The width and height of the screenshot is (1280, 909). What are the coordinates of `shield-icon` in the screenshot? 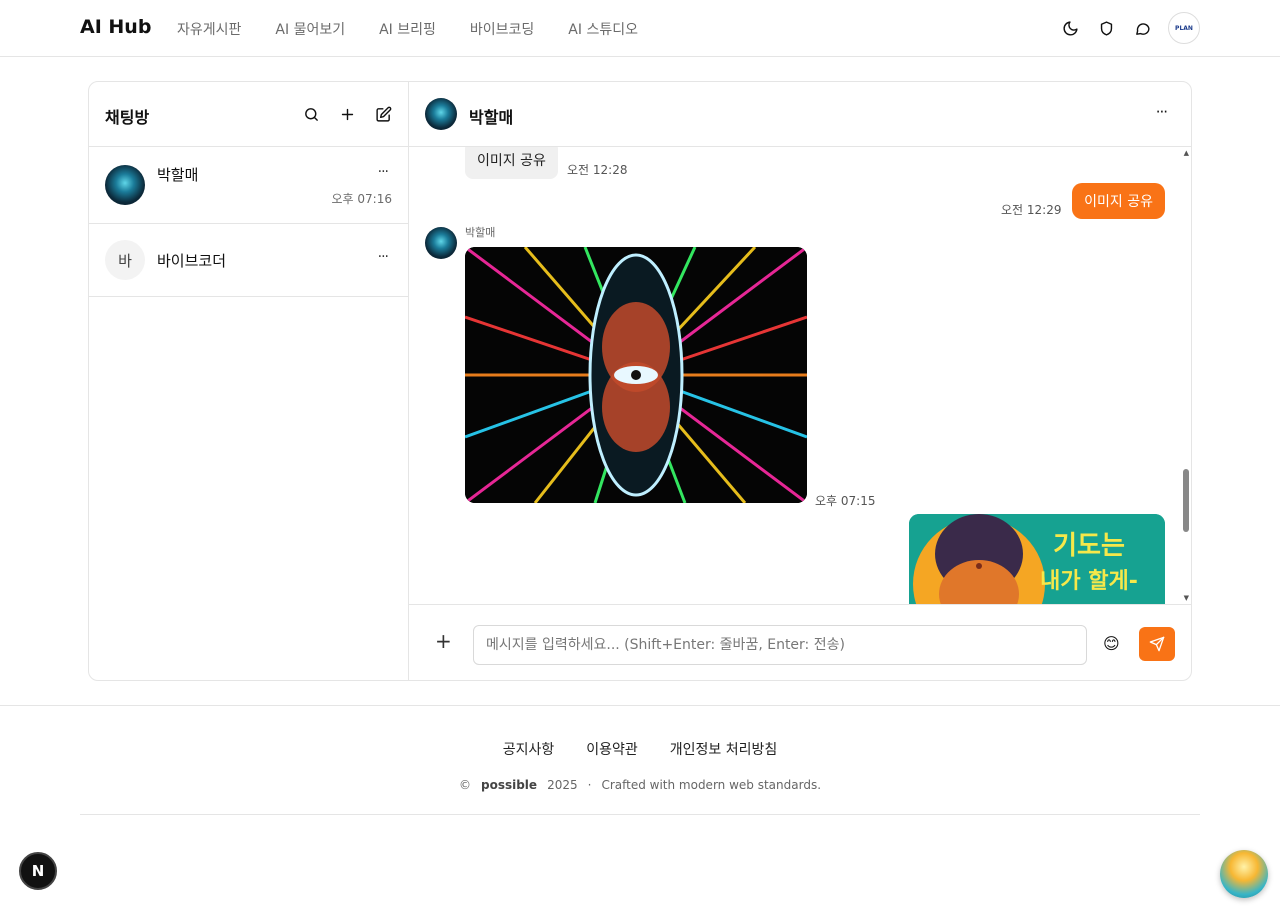 It's located at (1106, 28).